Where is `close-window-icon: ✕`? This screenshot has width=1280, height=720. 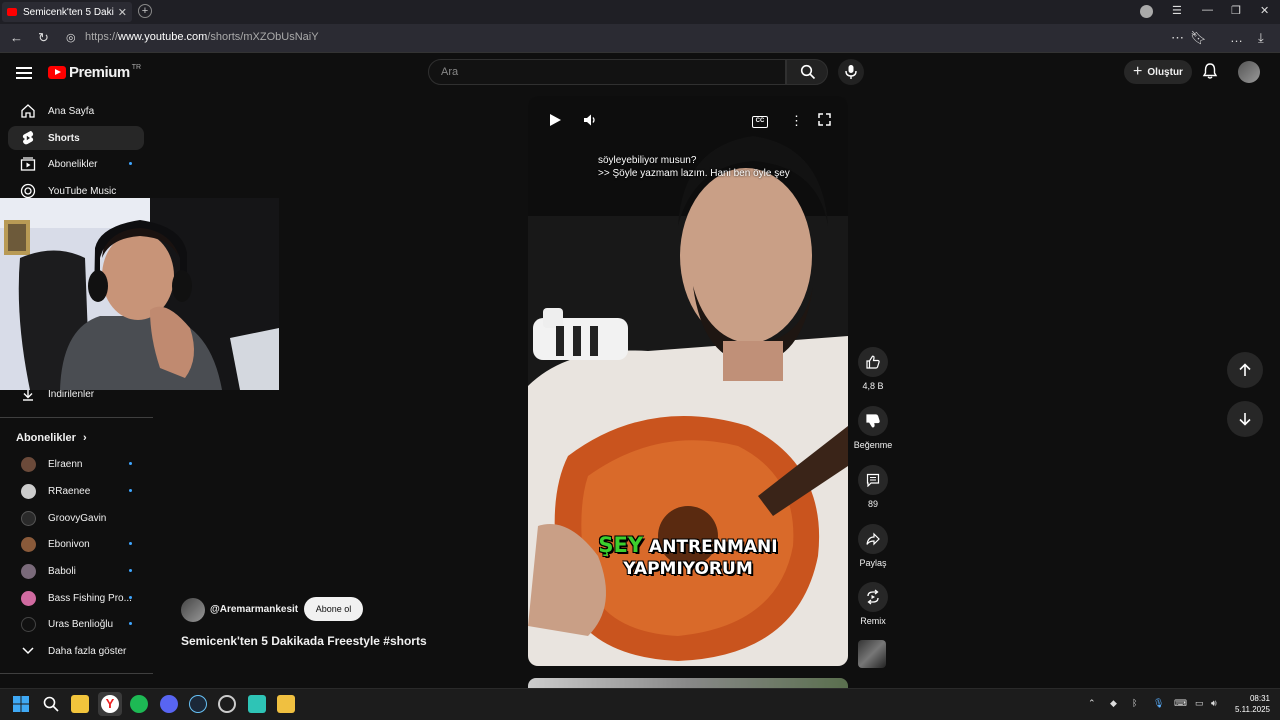 close-window-icon: ✕ is located at coordinates (1264, 10).